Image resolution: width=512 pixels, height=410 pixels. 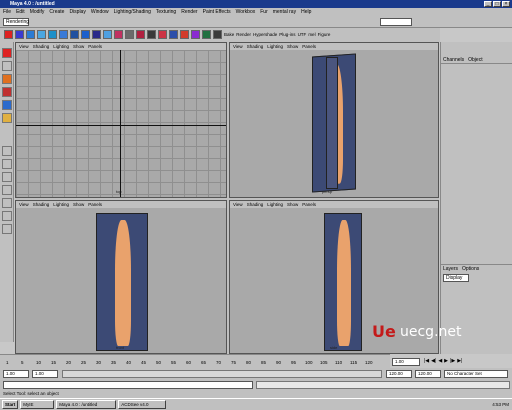 What do you see at coordinates (7, 151) in the screenshot?
I see `layout-single-icon` at bounding box center [7, 151].